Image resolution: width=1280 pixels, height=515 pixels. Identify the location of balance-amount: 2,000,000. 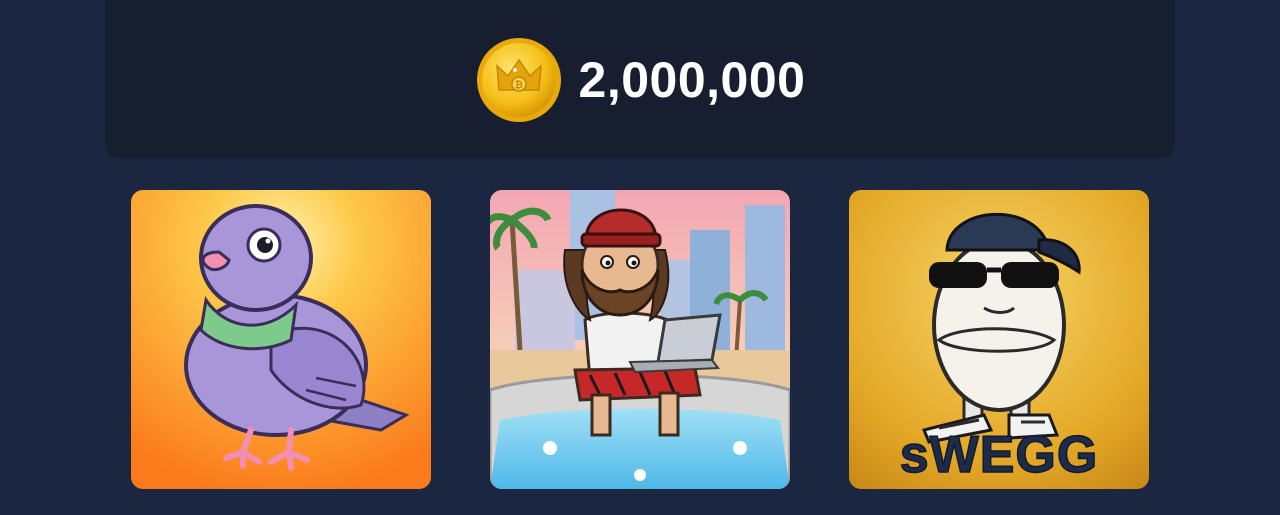
(692, 79).